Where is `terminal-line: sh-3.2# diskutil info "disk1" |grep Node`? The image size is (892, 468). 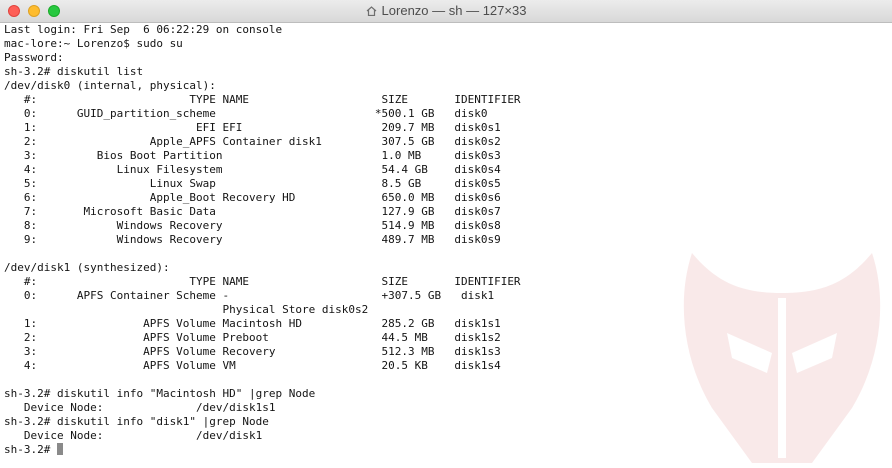
terminal-line: sh-3.2# diskutil info "disk1" |grep Node is located at coordinates (136, 421).